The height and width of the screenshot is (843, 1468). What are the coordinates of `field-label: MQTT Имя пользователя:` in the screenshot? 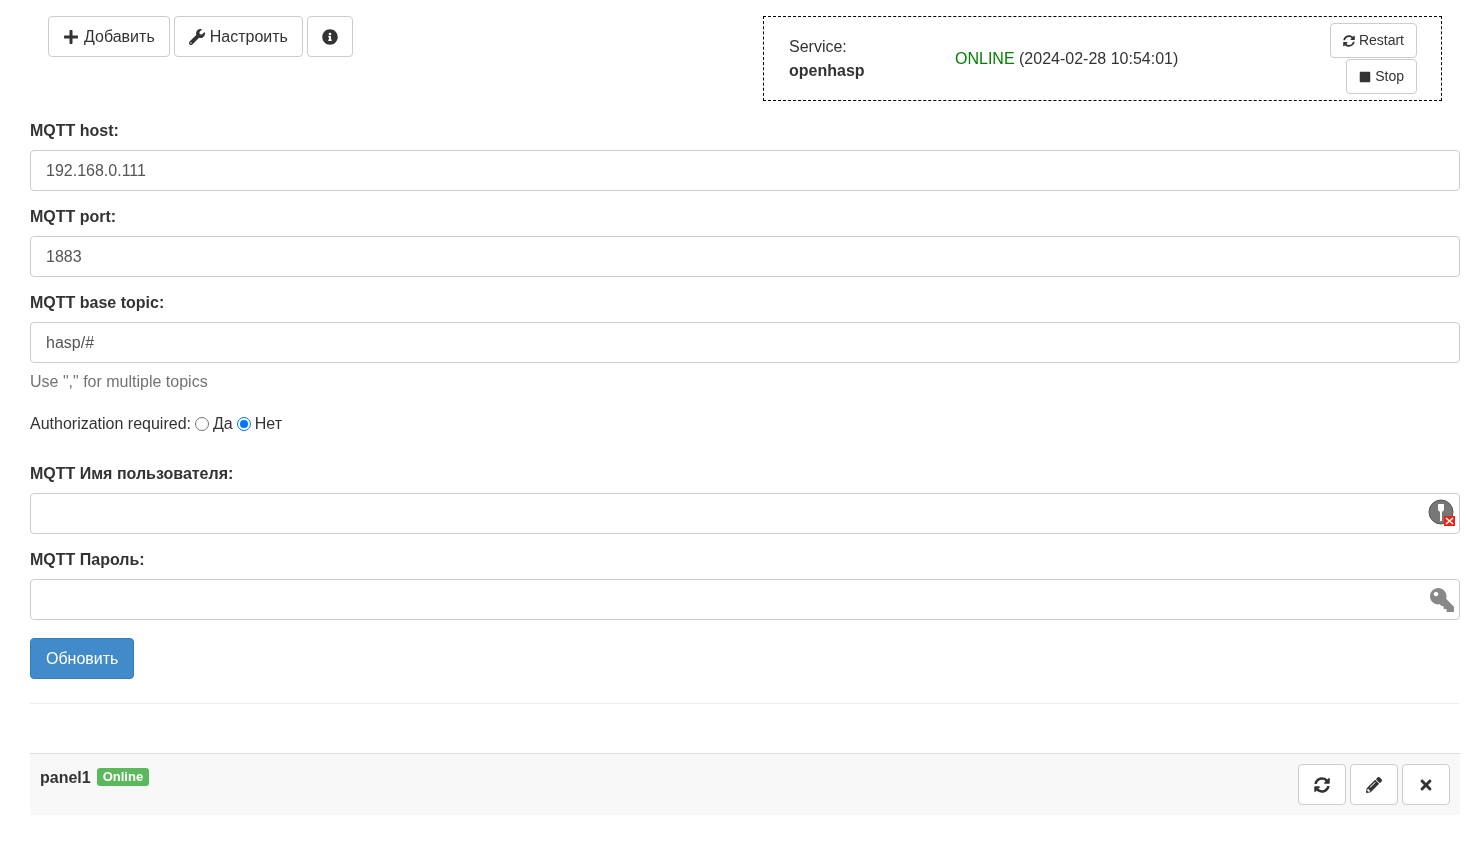 It's located at (132, 474).